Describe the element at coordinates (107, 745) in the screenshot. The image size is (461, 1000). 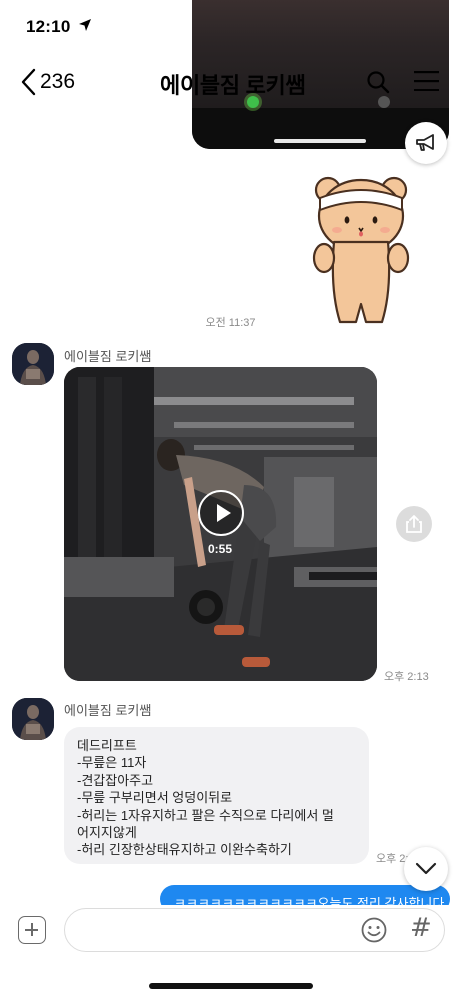
I see `message-line: 데드리프트` at that location.